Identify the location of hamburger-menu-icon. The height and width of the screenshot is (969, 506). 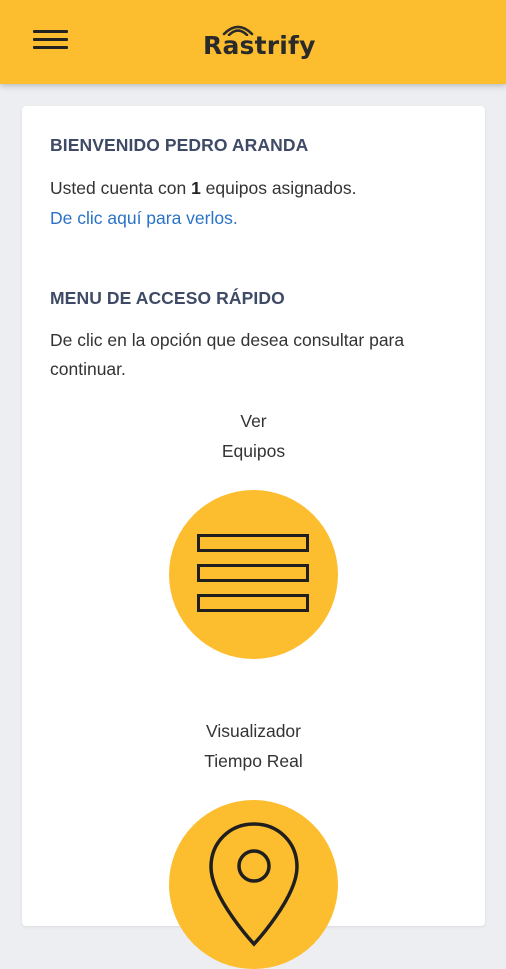
(51, 40).